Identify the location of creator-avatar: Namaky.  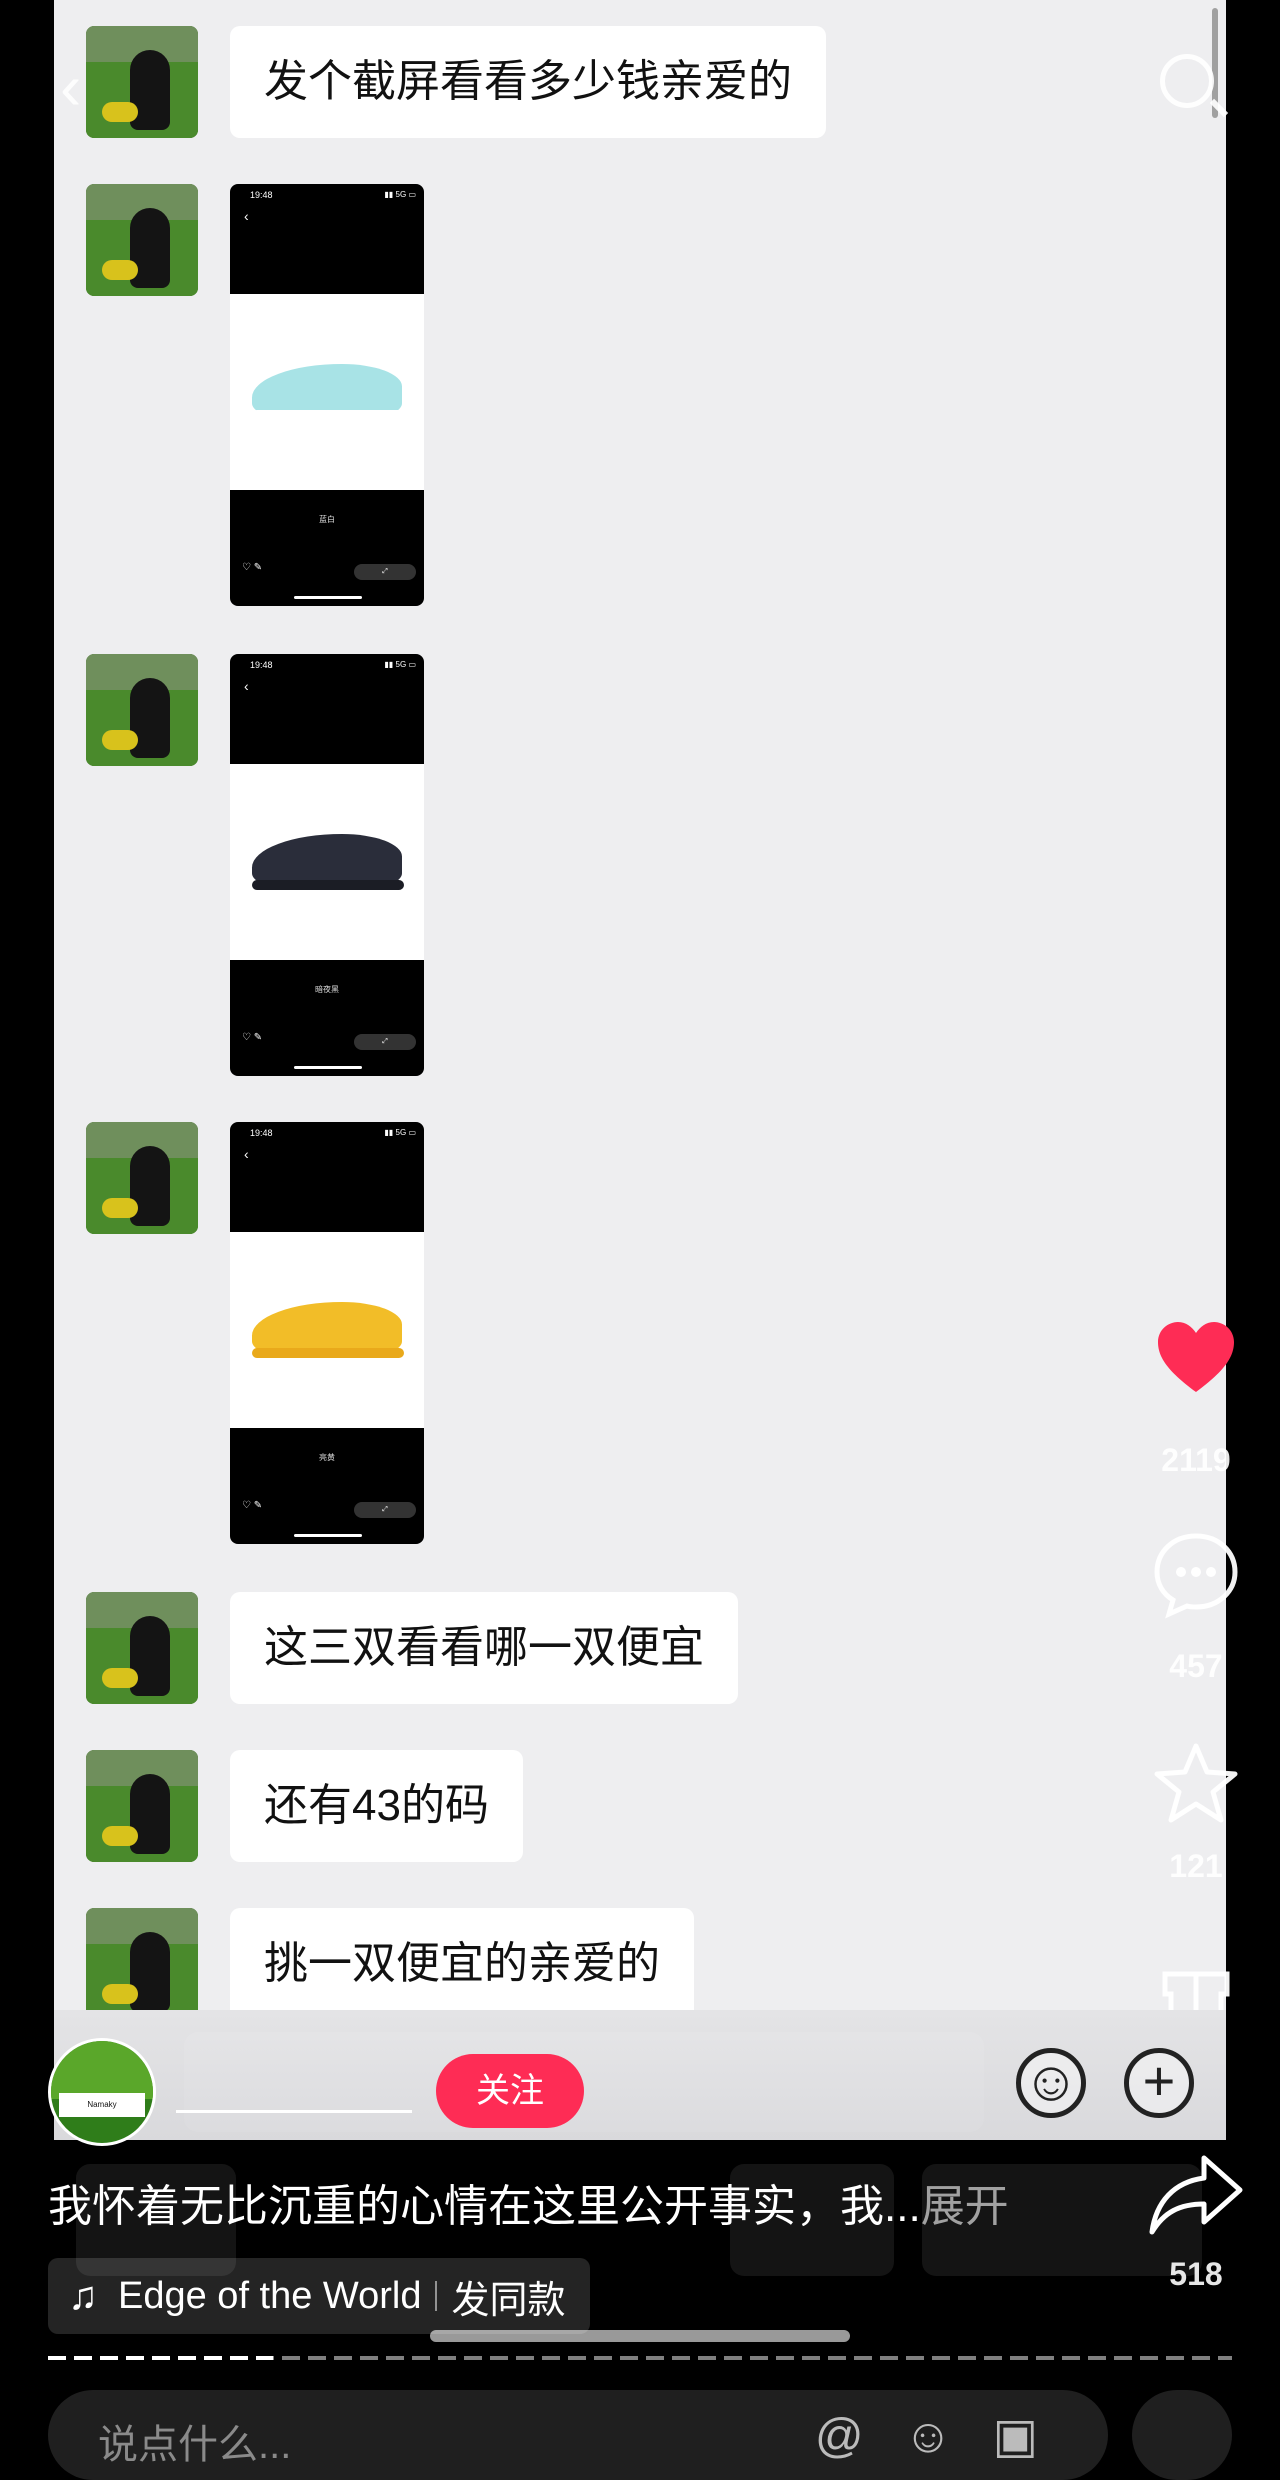
(102, 2092).